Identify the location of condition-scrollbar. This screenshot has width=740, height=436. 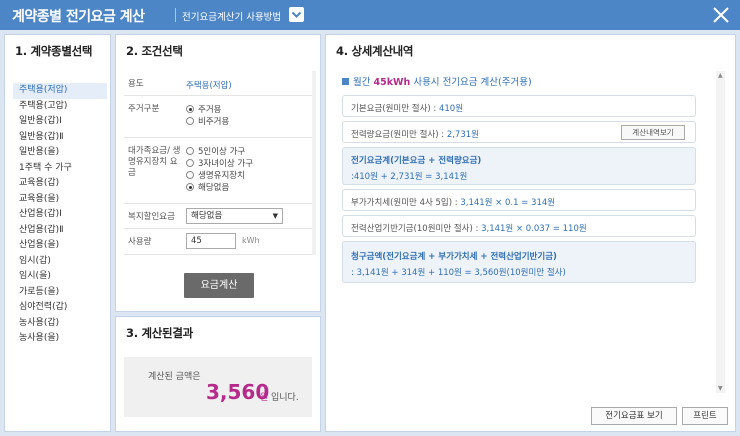
(314, 163).